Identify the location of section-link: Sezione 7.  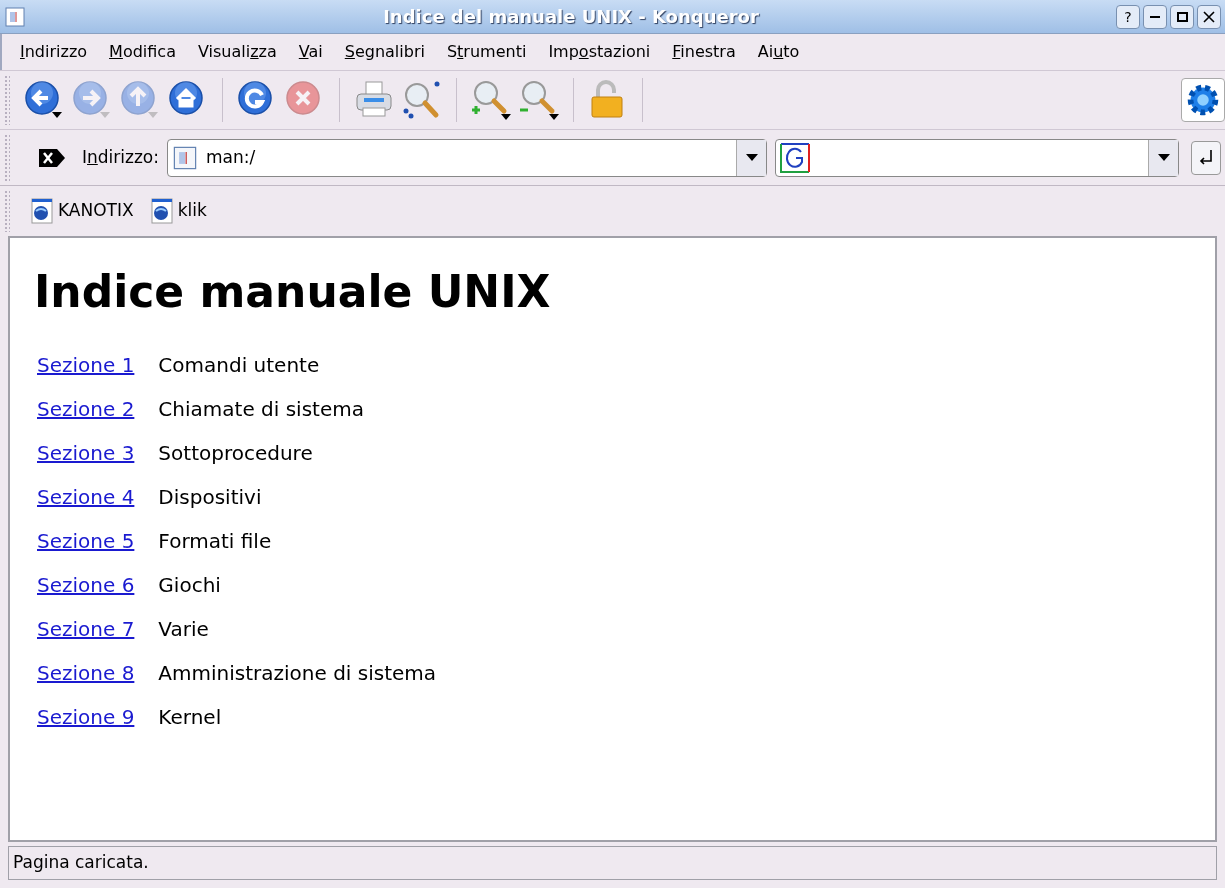
(86, 629).